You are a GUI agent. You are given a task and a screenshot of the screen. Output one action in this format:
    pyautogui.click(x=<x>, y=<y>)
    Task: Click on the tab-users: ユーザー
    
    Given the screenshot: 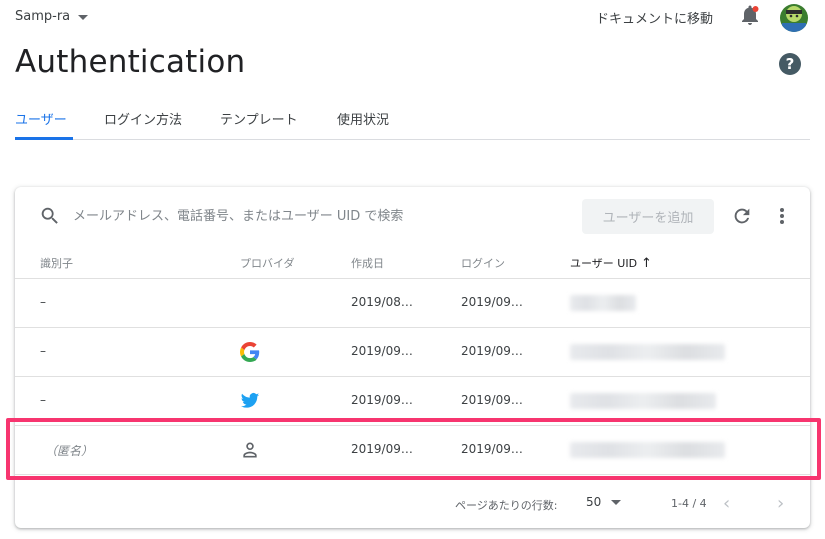 What is the action you would take?
    pyautogui.click(x=41, y=118)
    